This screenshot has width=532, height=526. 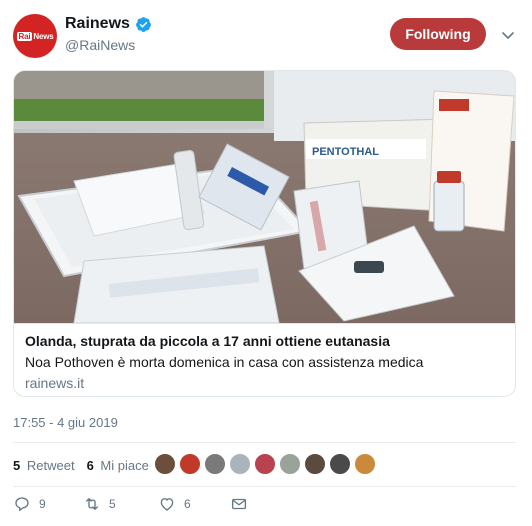 I want to click on likes-count: 6, so click(x=90, y=465).